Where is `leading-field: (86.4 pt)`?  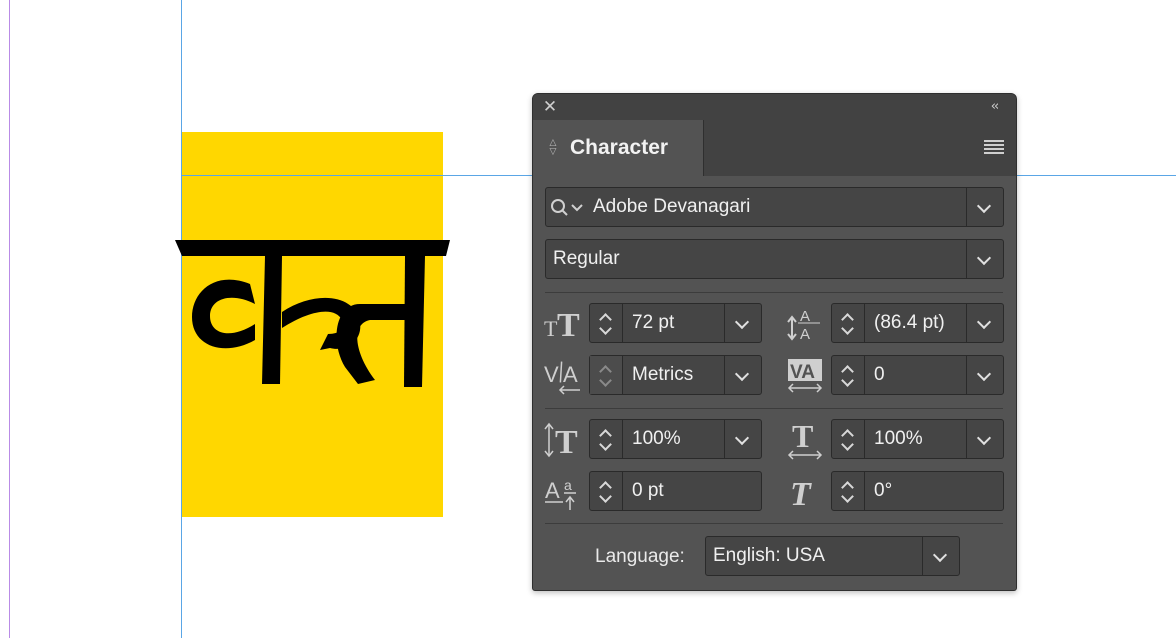
leading-field: (86.4 pt) is located at coordinates (917, 323).